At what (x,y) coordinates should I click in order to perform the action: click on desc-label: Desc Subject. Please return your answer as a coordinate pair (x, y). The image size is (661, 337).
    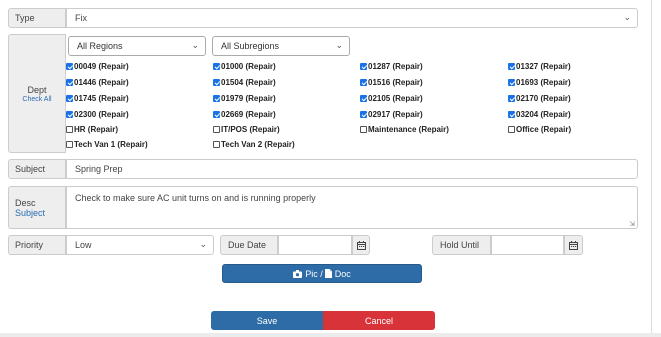
    Looking at the image, I should click on (37, 207).